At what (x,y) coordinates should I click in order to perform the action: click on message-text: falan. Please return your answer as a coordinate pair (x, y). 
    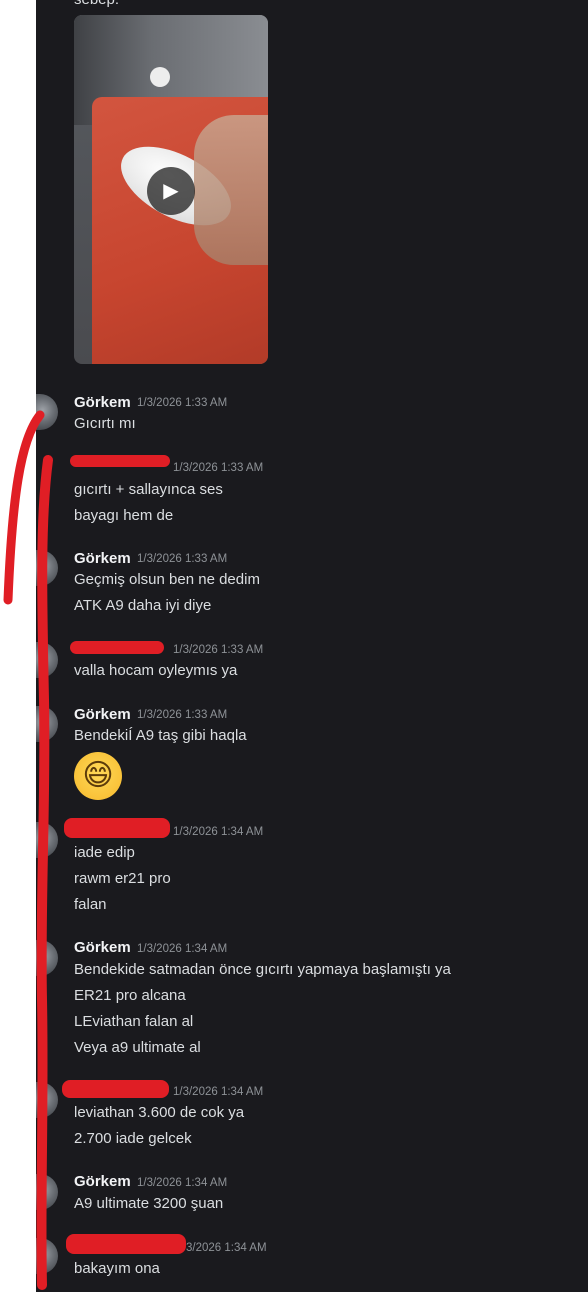
    Looking at the image, I should click on (90, 904).